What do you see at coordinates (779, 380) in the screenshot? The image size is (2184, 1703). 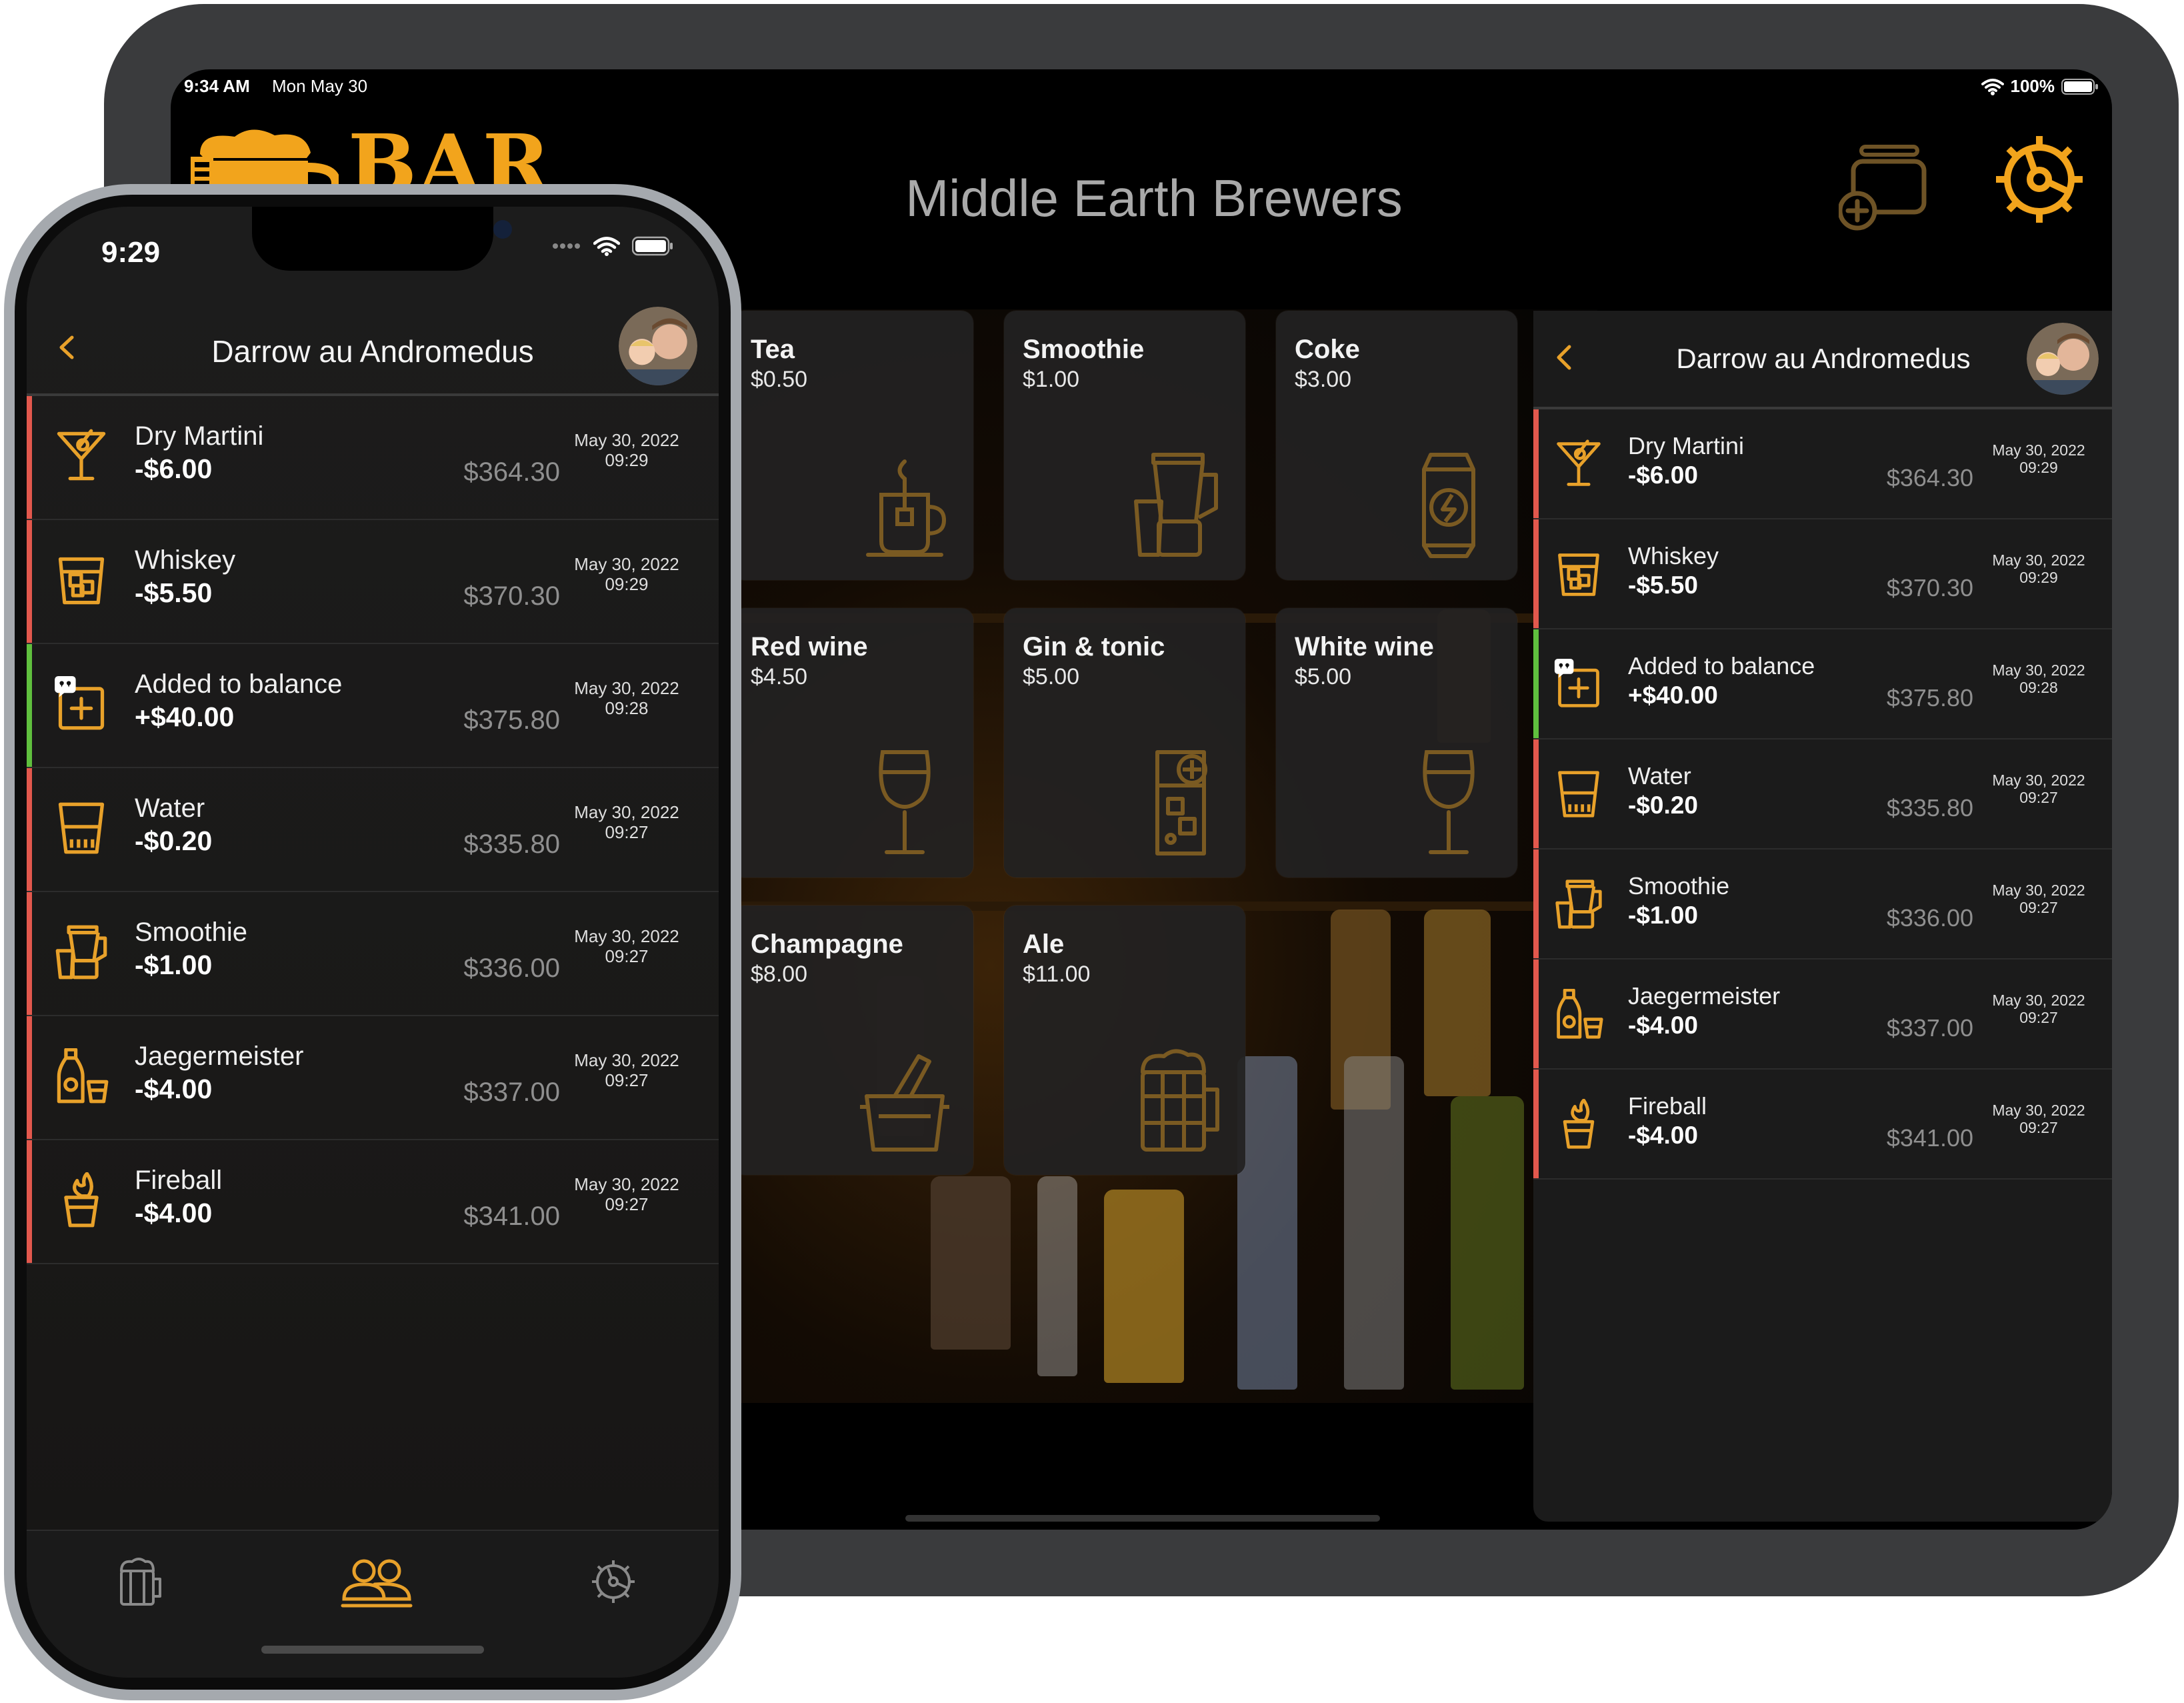 I see `drink-price: $0.50` at bounding box center [779, 380].